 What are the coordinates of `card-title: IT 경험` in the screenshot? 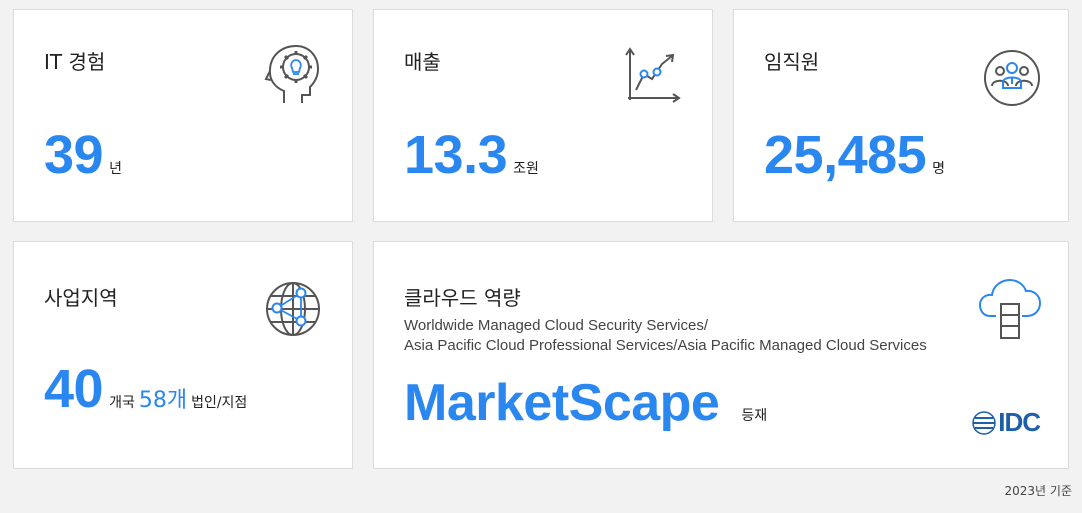 It's located at (75, 62).